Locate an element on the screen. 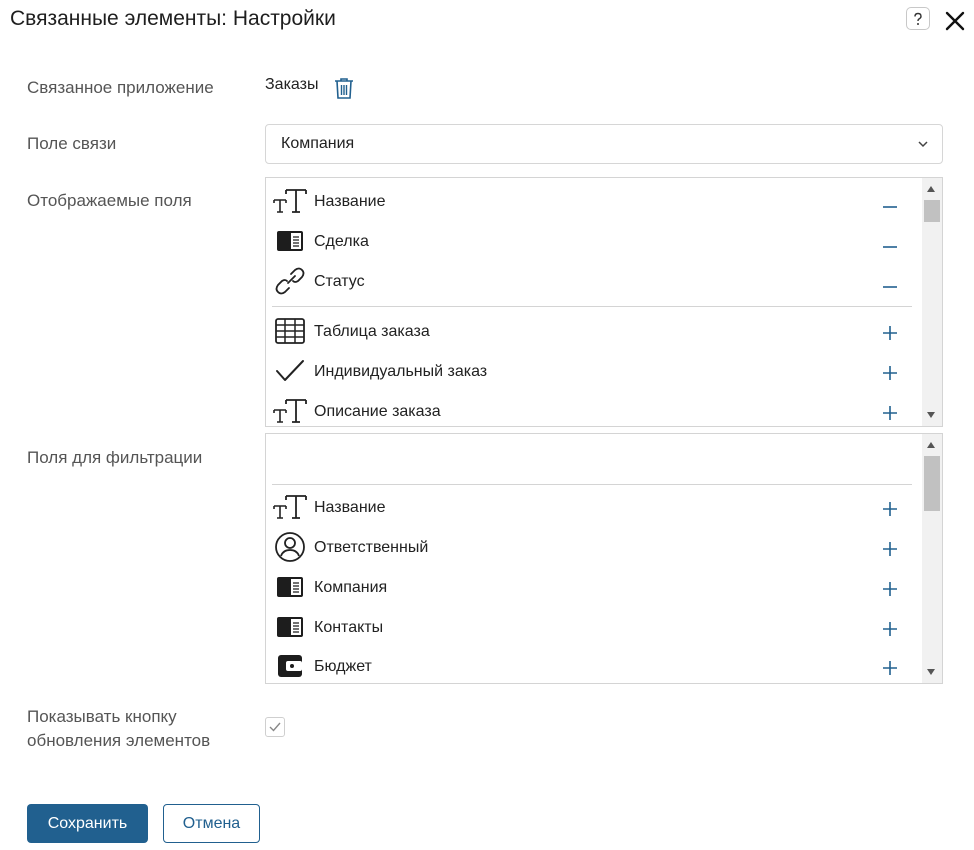 The image size is (974, 850). cancel-button: Отмена is located at coordinates (211, 823).